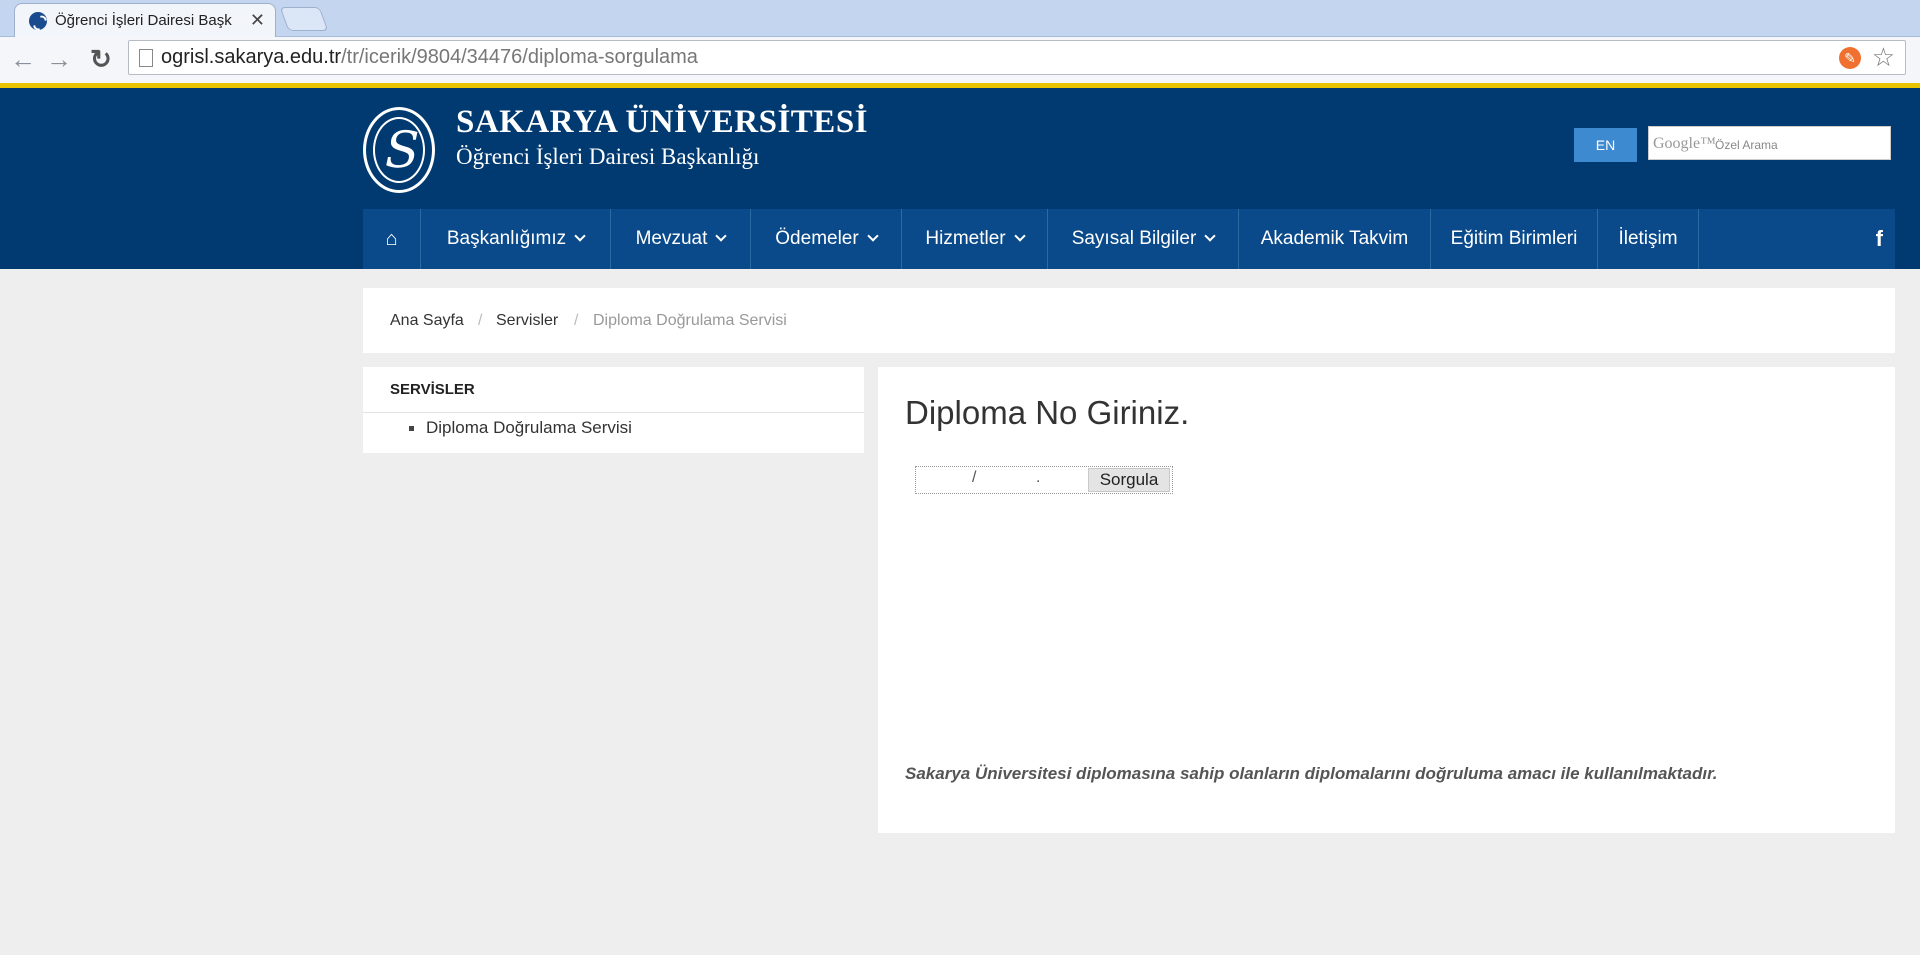 The height and width of the screenshot is (955, 1920). I want to click on browser-tab-bar: Öğrenci İşleri Dairesi Başk ✕, so click(960, 18).